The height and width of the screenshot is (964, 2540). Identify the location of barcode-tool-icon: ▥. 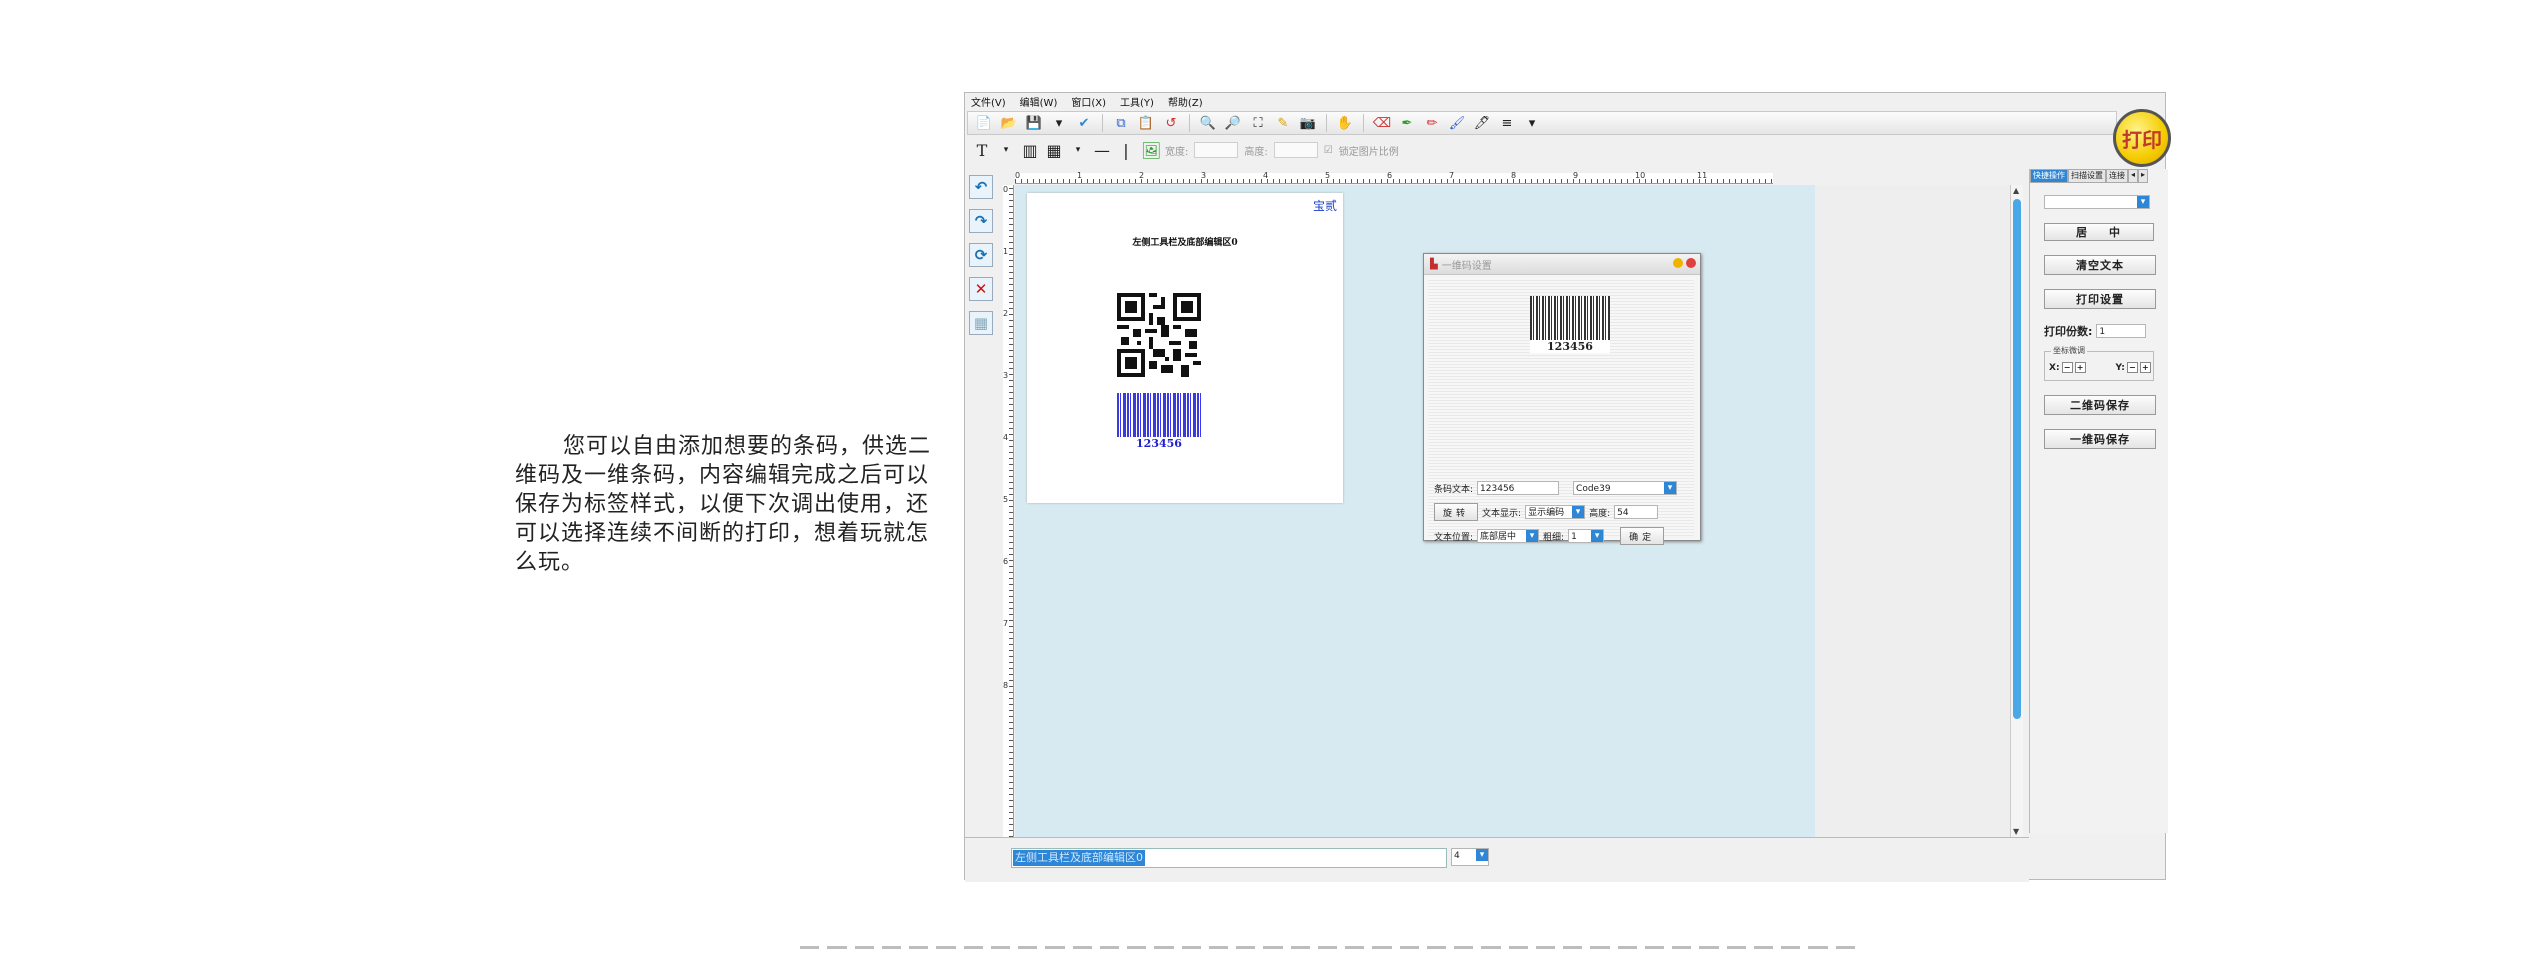
(1030, 150).